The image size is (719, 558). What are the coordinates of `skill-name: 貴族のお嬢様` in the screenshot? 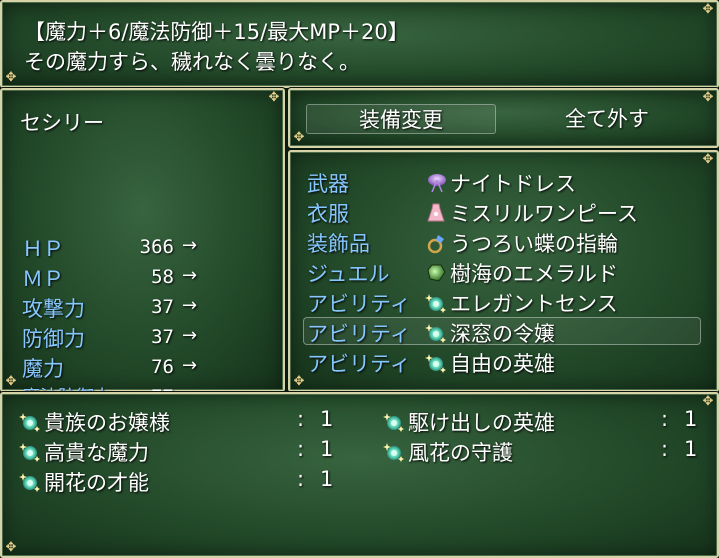 It's located at (94, 422).